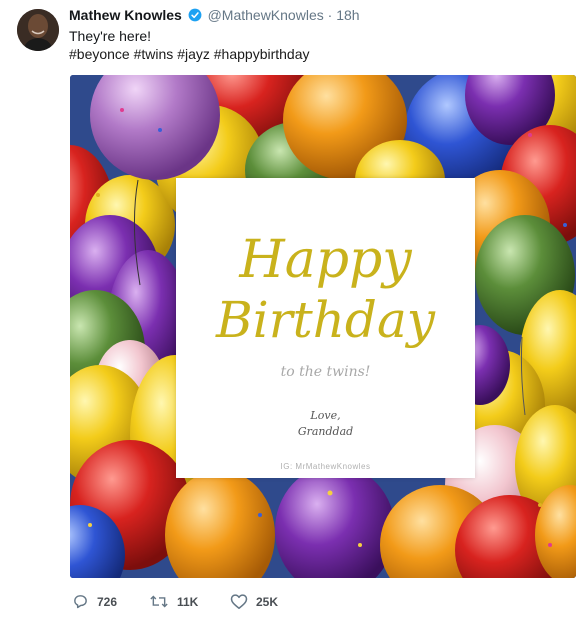 This screenshot has height=620, width=587. Describe the element at coordinates (159, 601) in the screenshot. I see `retweet-icon` at that location.